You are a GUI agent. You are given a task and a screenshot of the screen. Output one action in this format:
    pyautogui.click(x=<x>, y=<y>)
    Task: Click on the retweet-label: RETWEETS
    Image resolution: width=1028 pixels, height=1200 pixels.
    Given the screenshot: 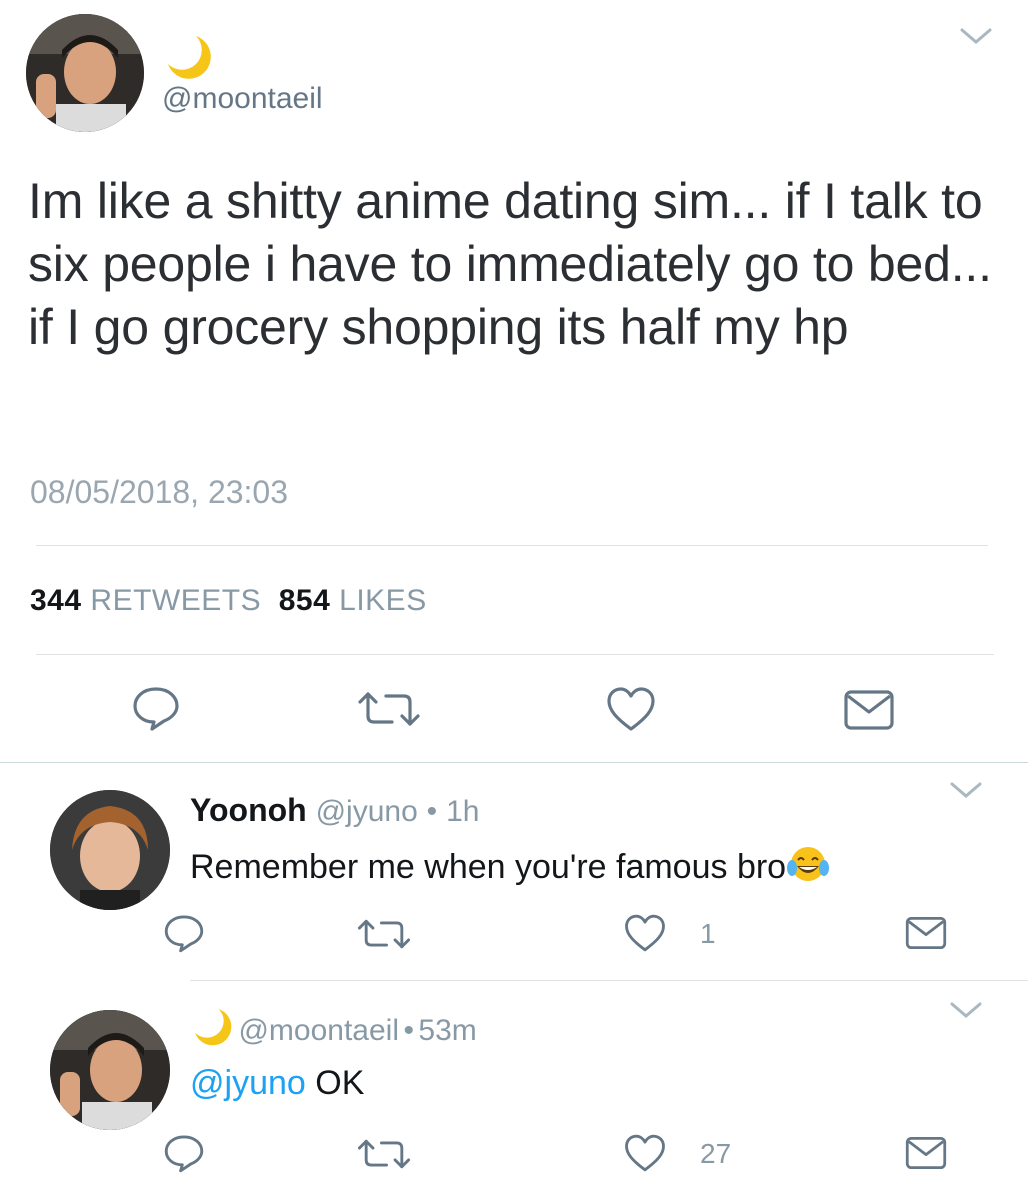 What is the action you would take?
    pyautogui.click(x=175, y=600)
    